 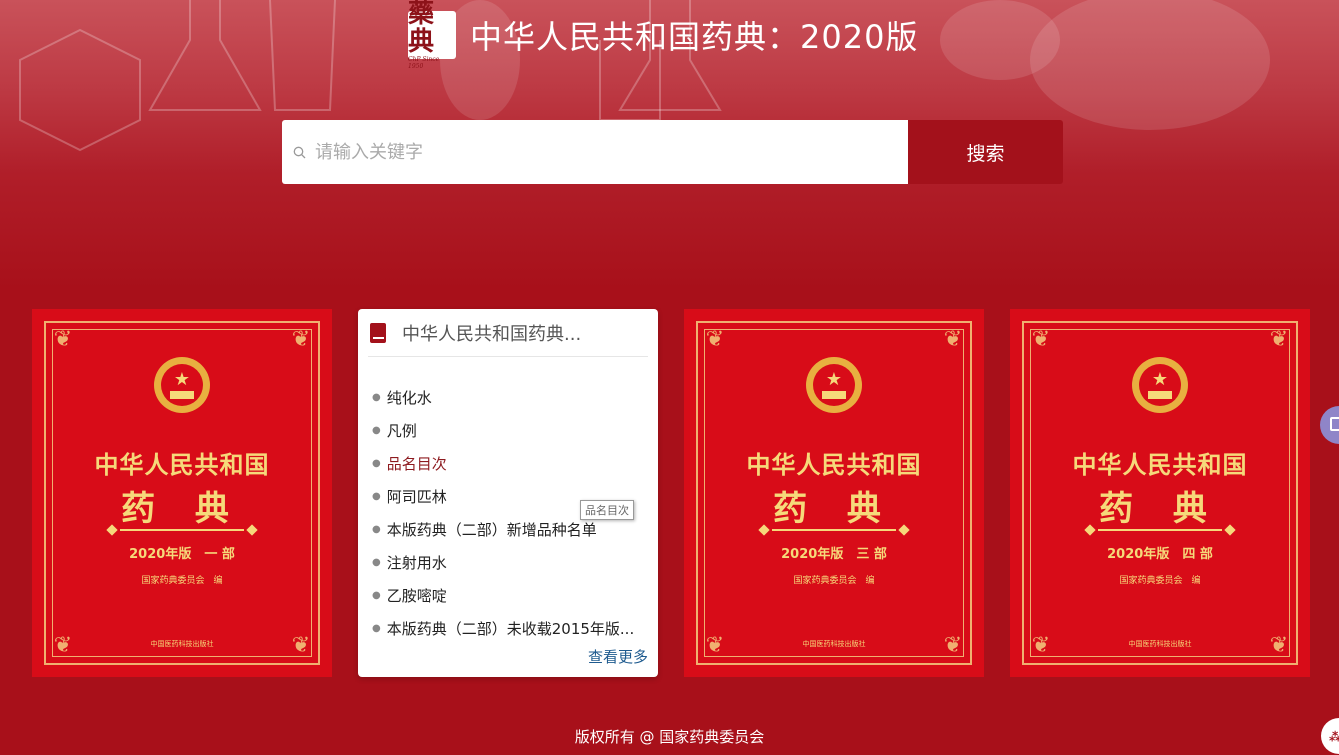 I want to click on book-edition: 2020年版 三 部, so click(x=834, y=554).